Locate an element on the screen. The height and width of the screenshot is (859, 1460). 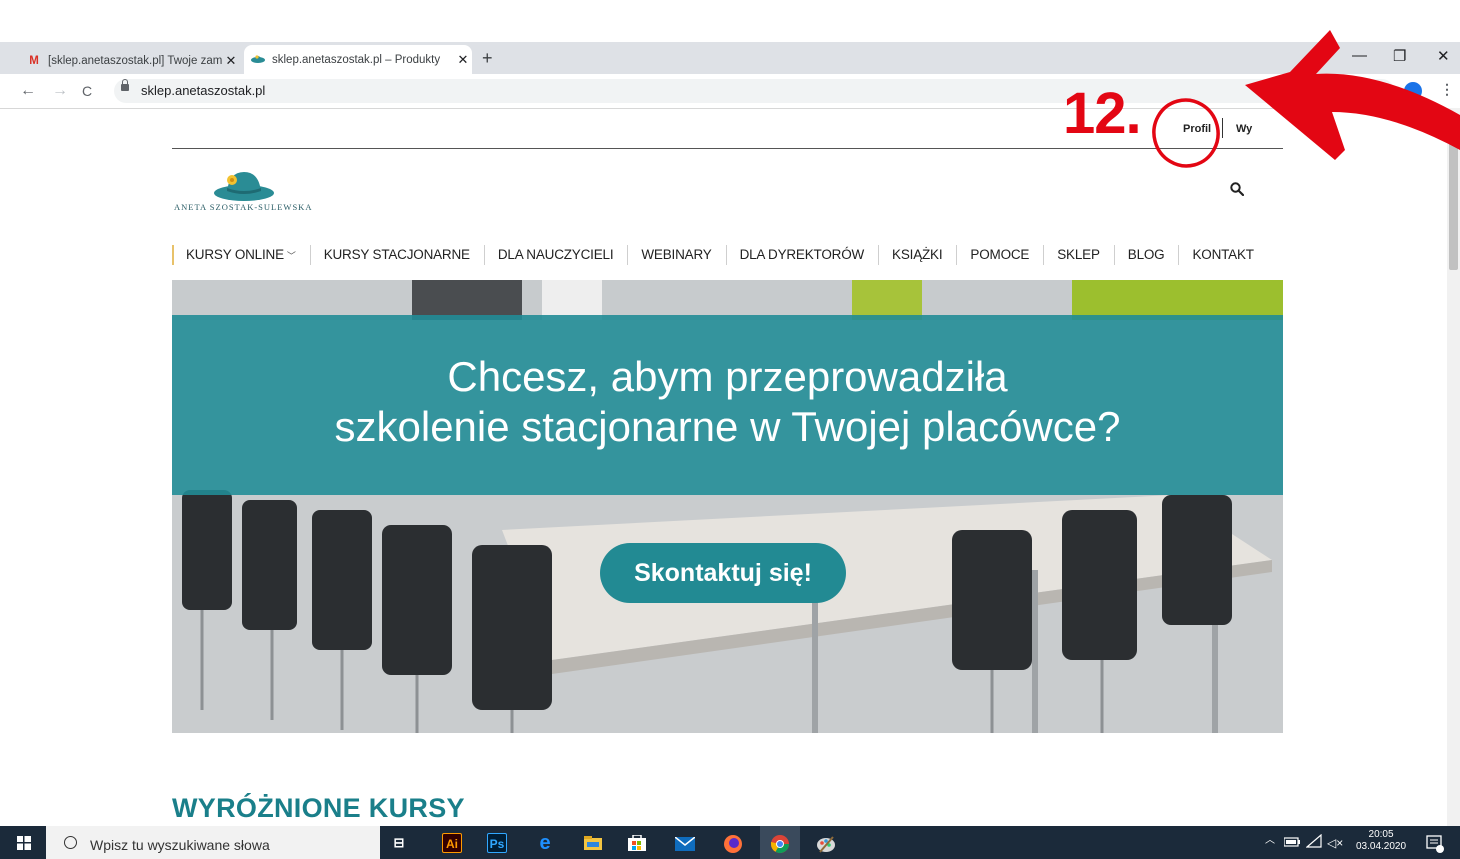
nav-item-sklep: SKLEP is located at coordinates (1078, 255).